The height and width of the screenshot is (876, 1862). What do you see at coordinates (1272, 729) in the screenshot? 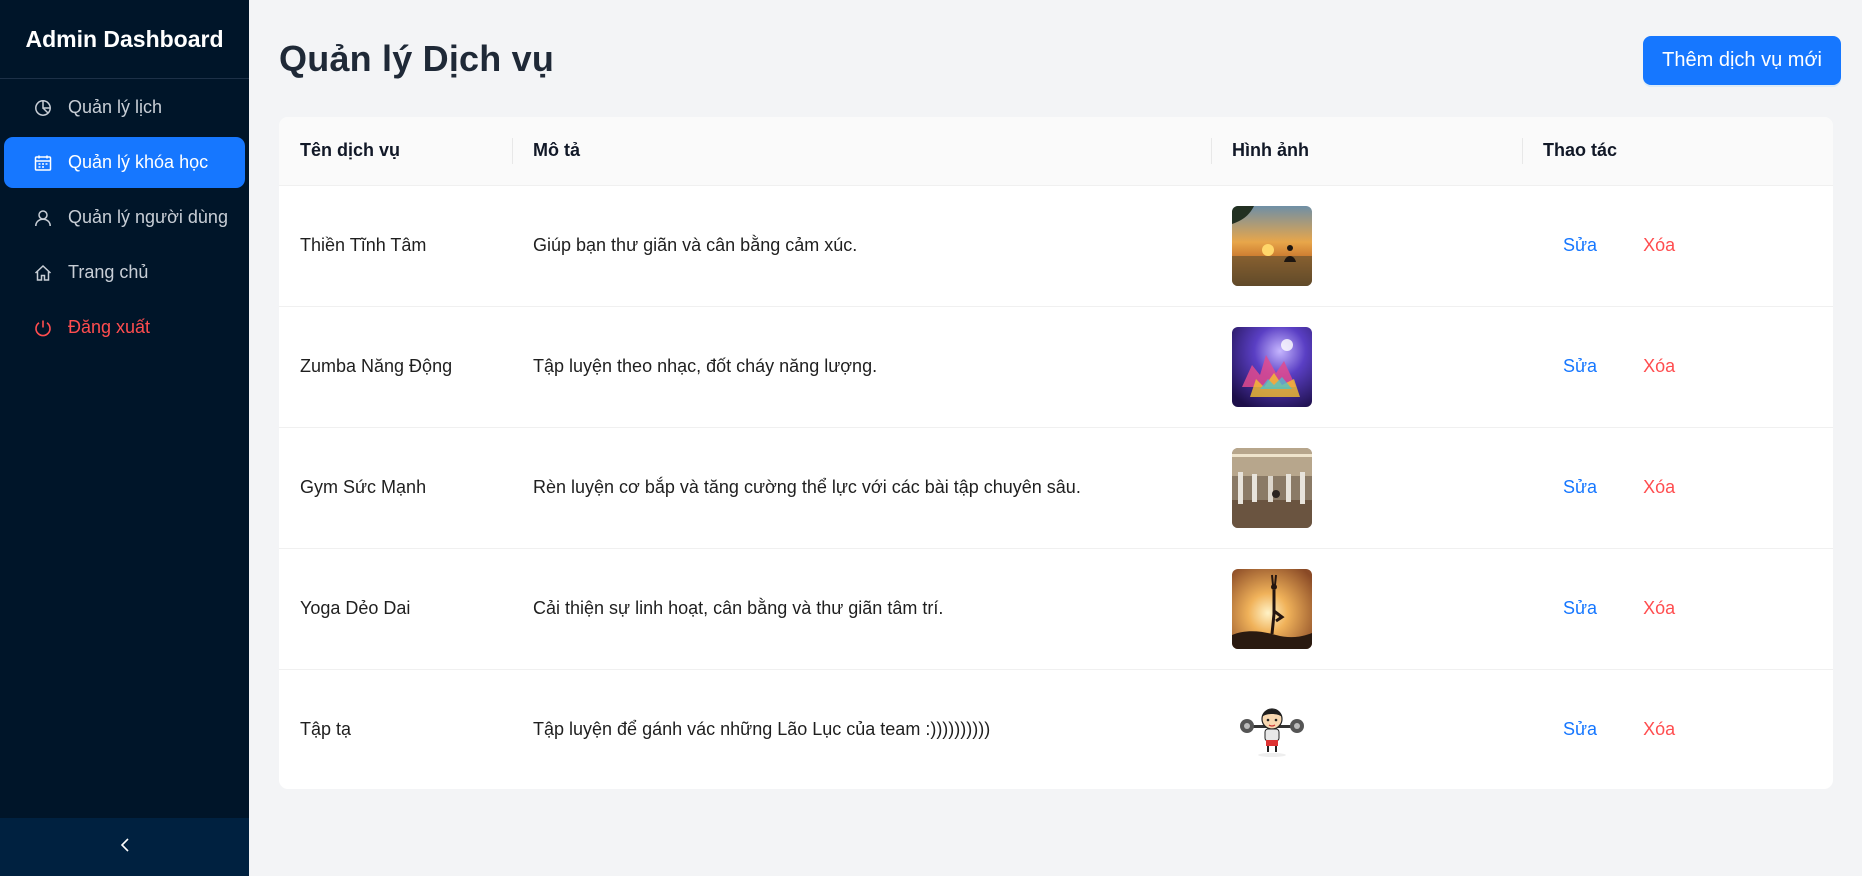
I see `cartoon-weightlifter-image` at bounding box center [1272, 729].